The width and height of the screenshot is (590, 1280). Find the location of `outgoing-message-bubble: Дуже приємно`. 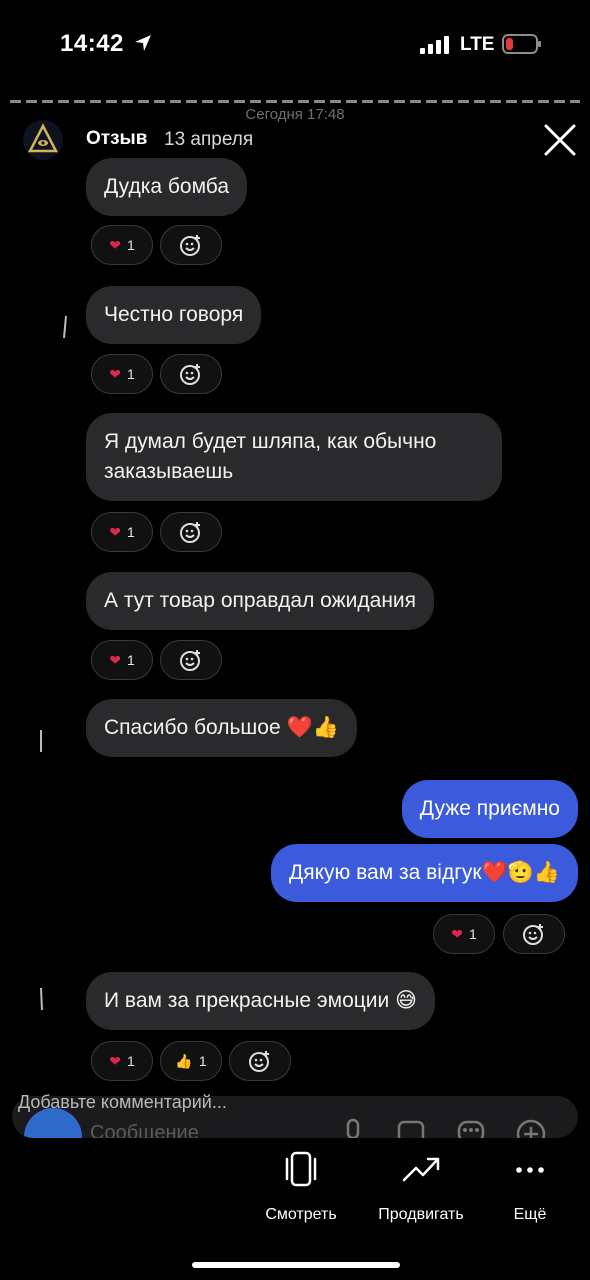

outgoing-message-bubble: Дуже приємно is located at coordinates (489, 809).